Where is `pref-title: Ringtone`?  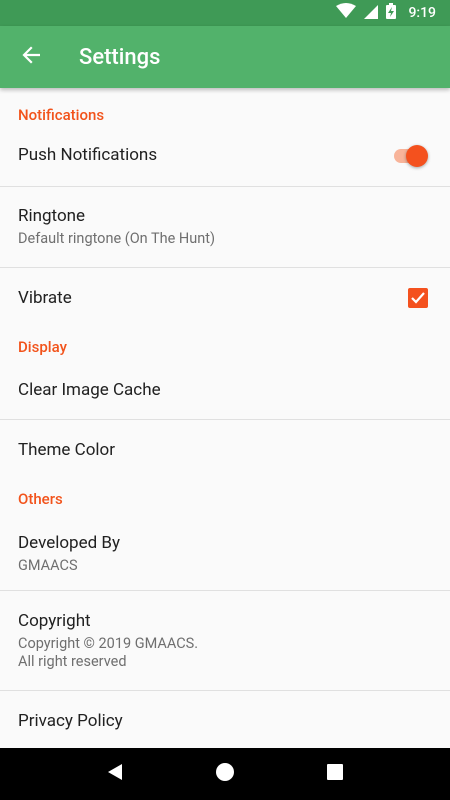
pref-title: Ringtone is located at coordinates (52, 216).